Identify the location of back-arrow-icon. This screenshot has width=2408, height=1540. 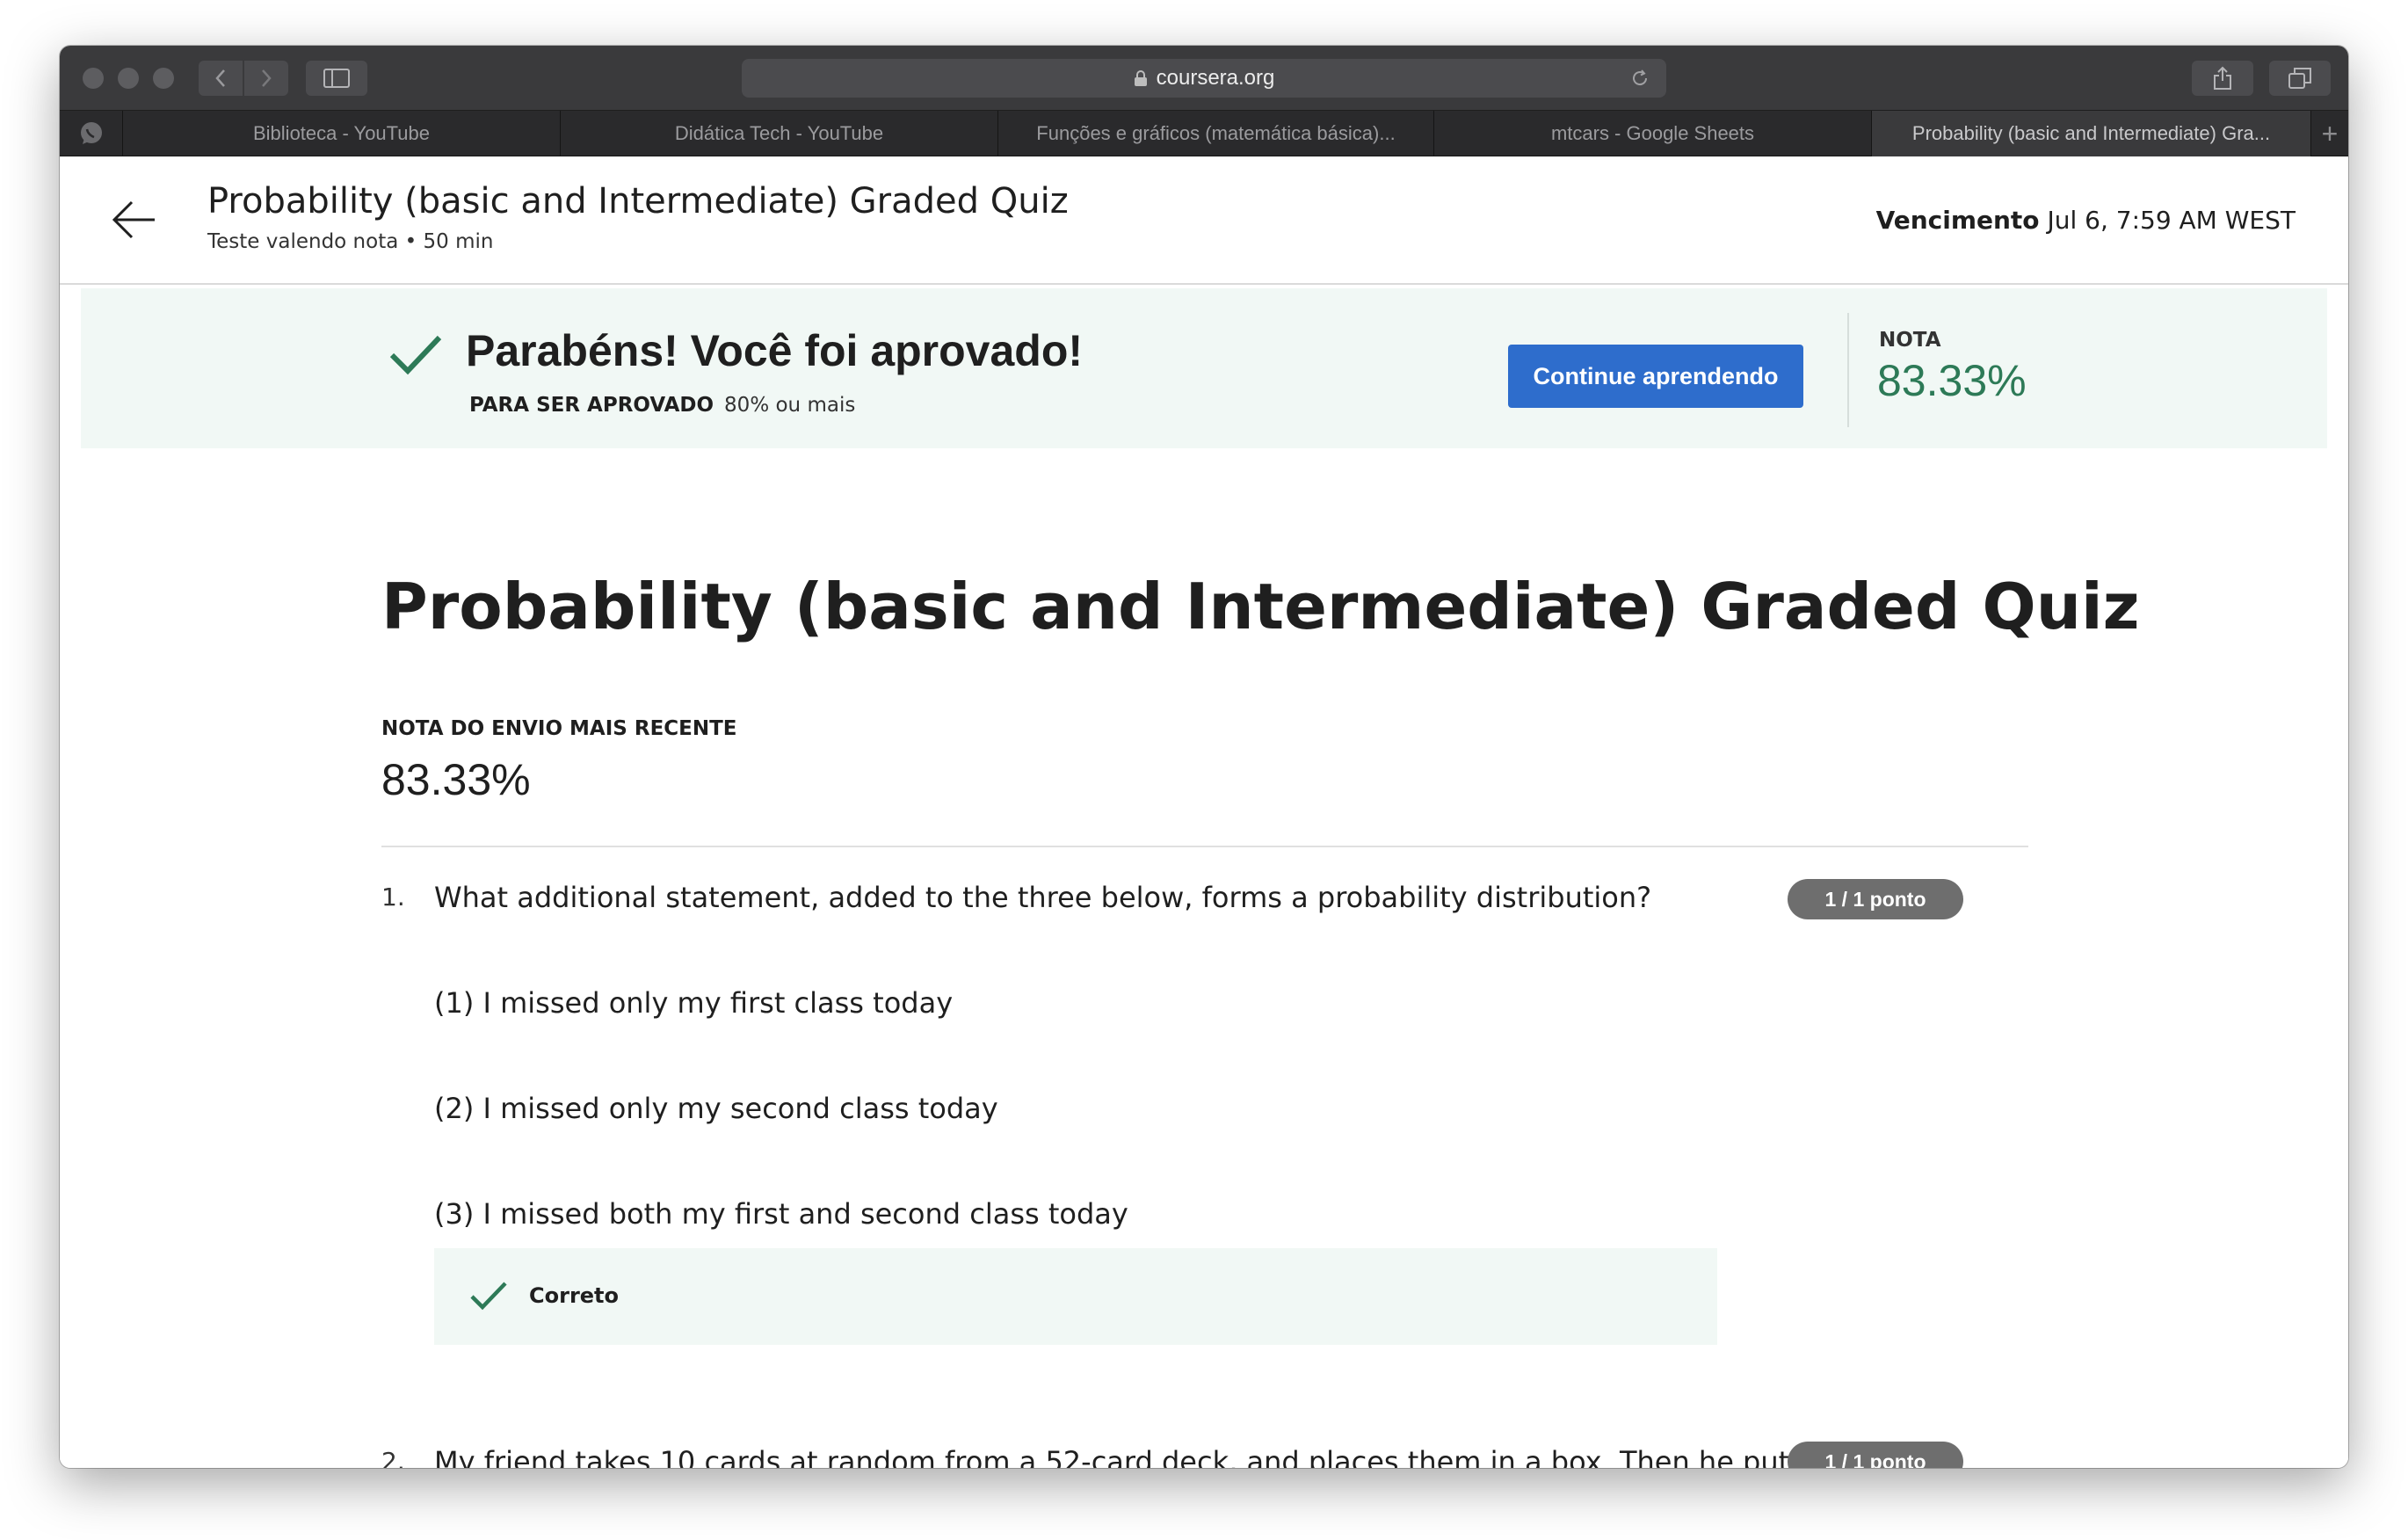
(133, 222).